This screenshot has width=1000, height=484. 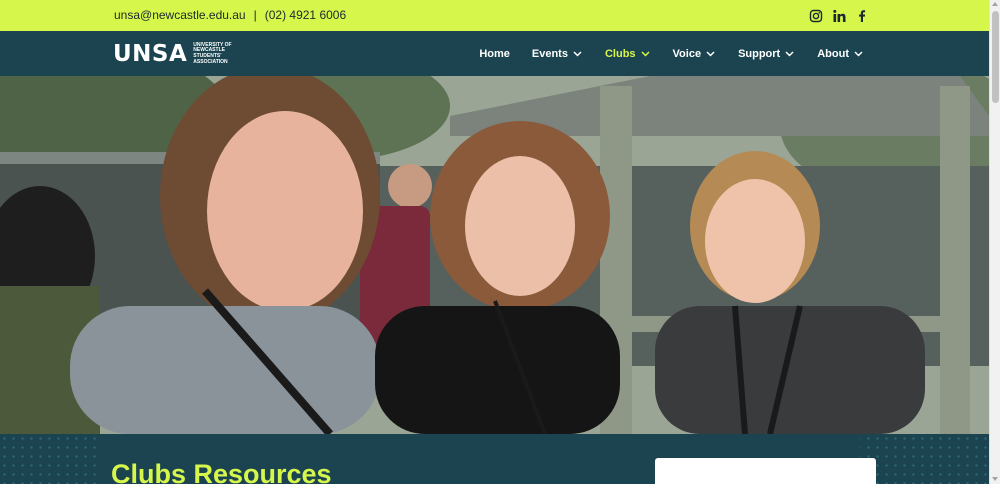 What do you see at coordinates (549, 53) in the screenshot?
I see `nav-events-label: Events` at bounding box center [549, 53].